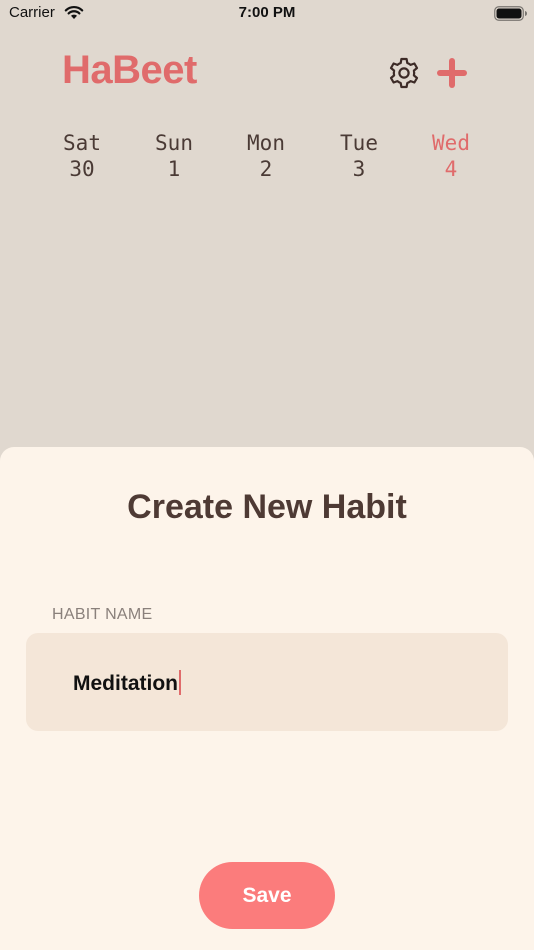 This screenshot has height=950, width=534. What do you see at coordinates (82, 169) in the screenshot?
I see `day-number: 30` at bounding box center [82, 169].